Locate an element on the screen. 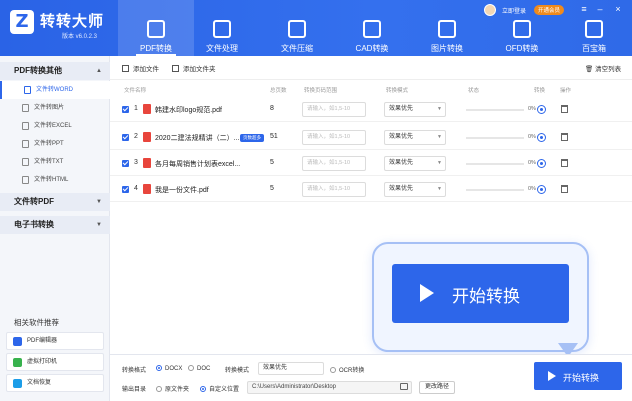  ocr-radio: OCR转换 is located at coordinates (347, 369).